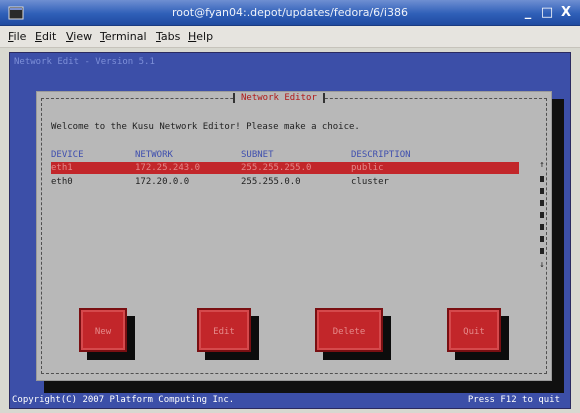  What do you see at coordinates (528, 13) in the screenshot?
I see `minimize-button: _` at bounding box center [528, 13].